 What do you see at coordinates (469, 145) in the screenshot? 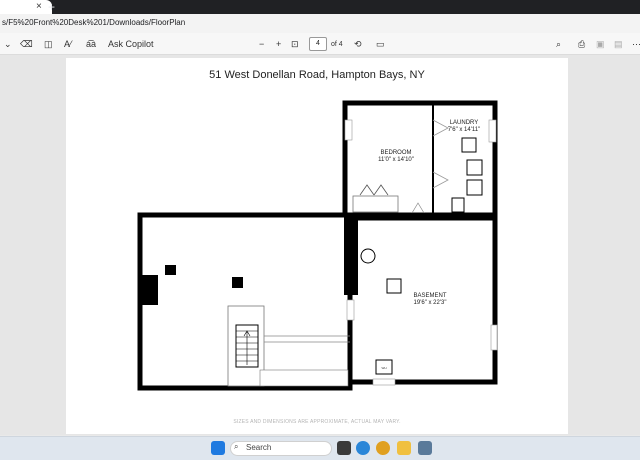
I see `sink-fixture` at bounding box center [469, 145].